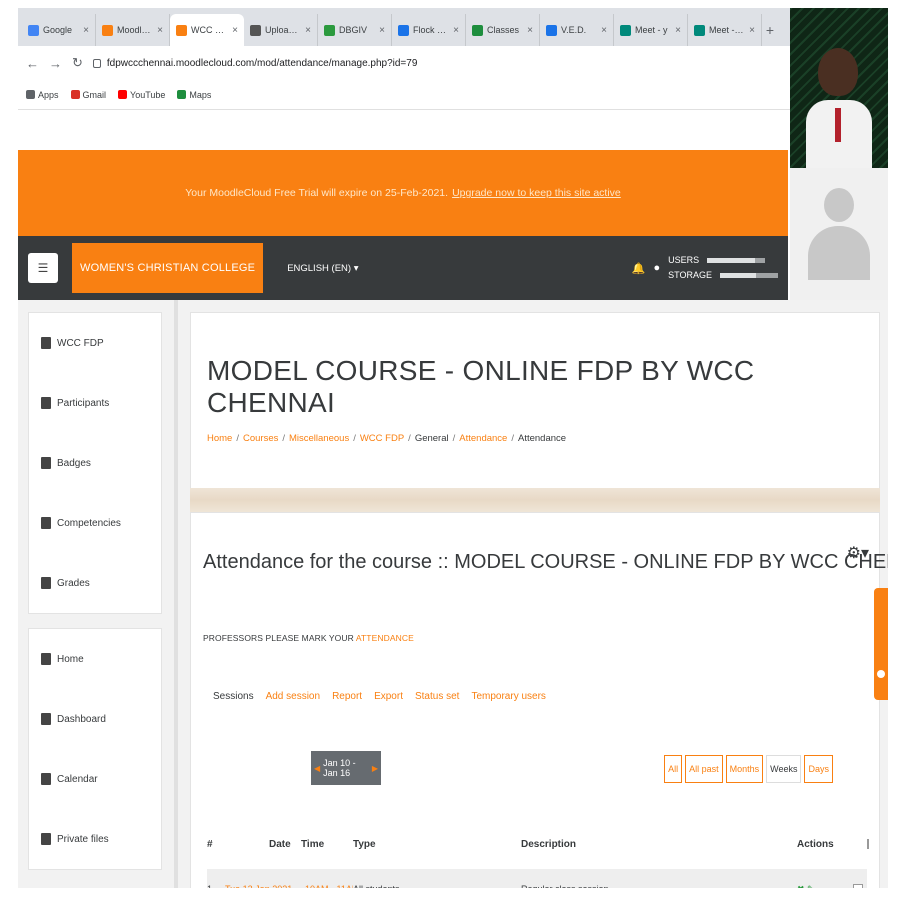  Describe the element at coordinates (355, 30) in the screenshot. I see `browser-tab: DBGIV ×` at that location.